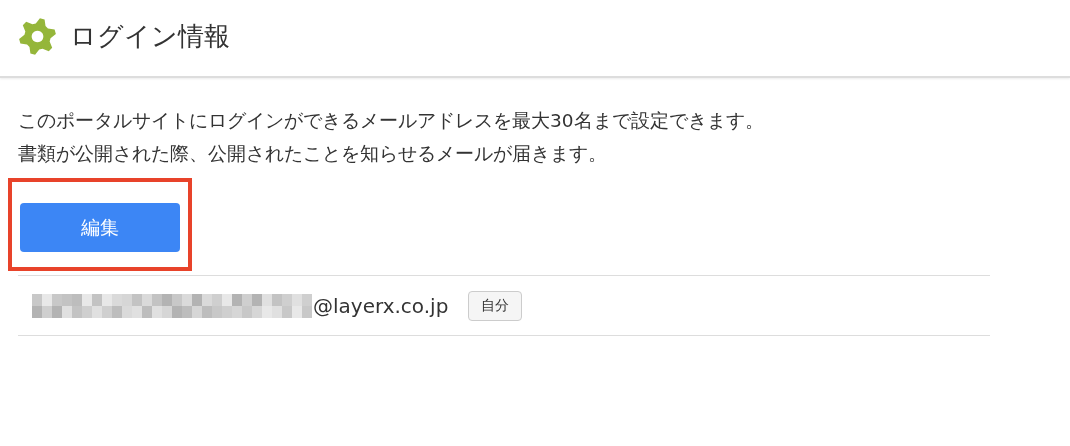 The image size is (1070, 446). I want to click on self-tag: 自分, so click(495, 305).